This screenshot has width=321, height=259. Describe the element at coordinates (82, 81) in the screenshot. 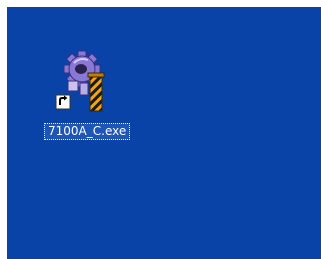

I see `installer-gear-icon` at that location.